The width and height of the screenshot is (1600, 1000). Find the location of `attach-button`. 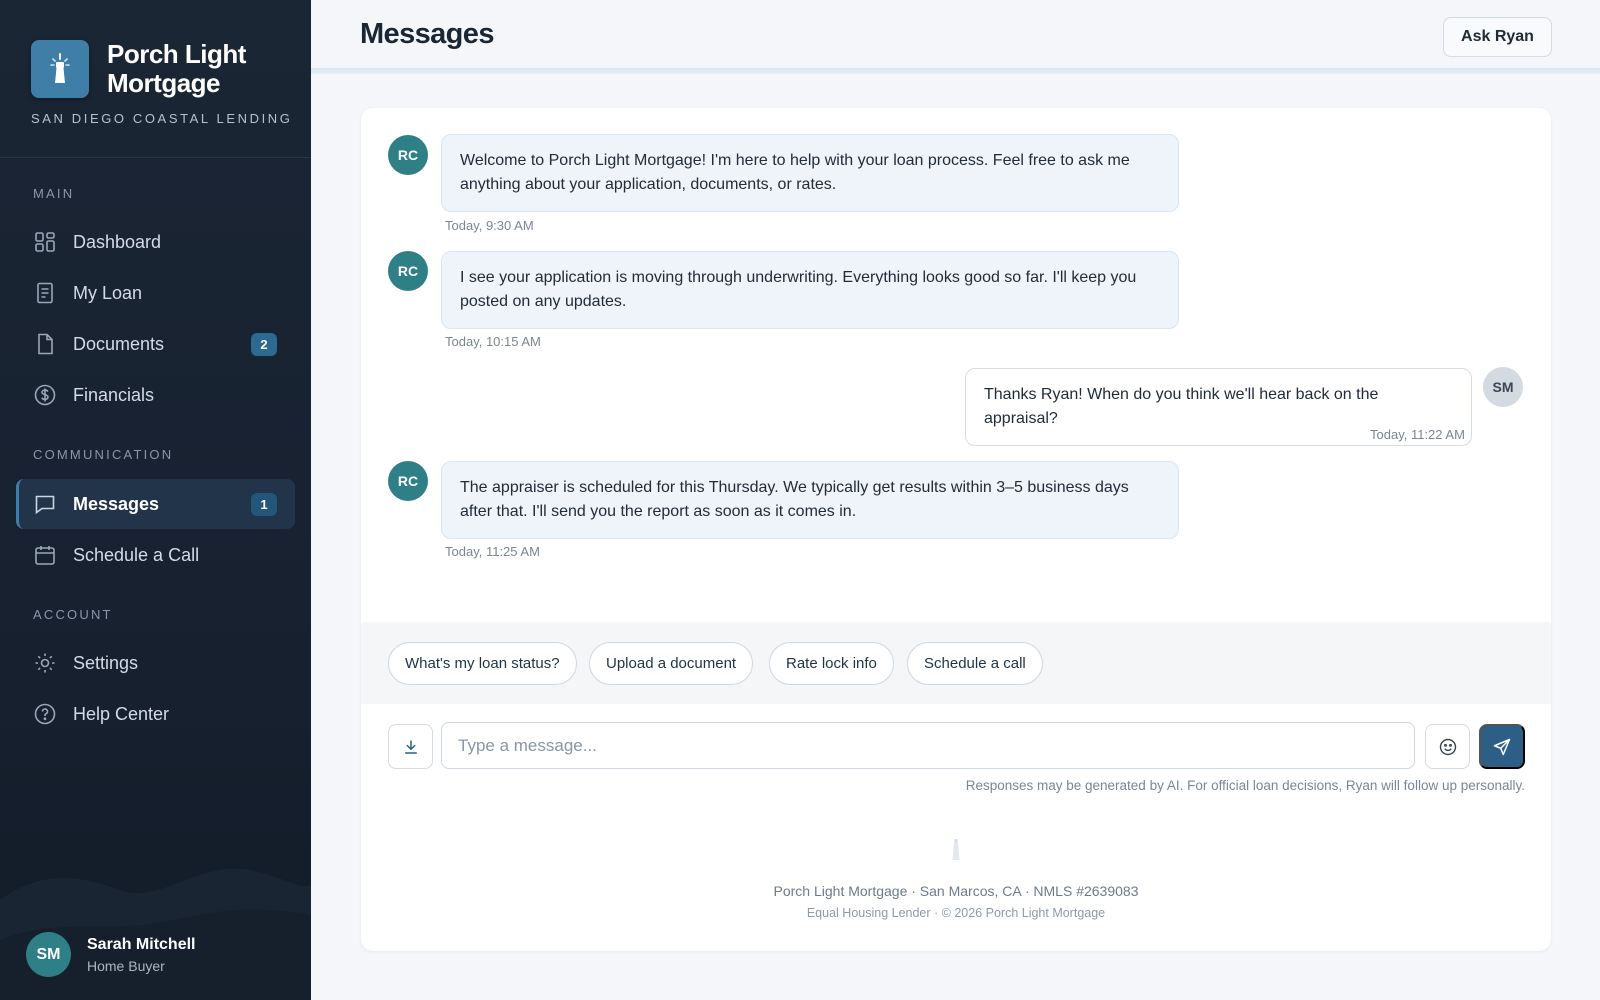

attach-button is located at coordinates (410, 746).